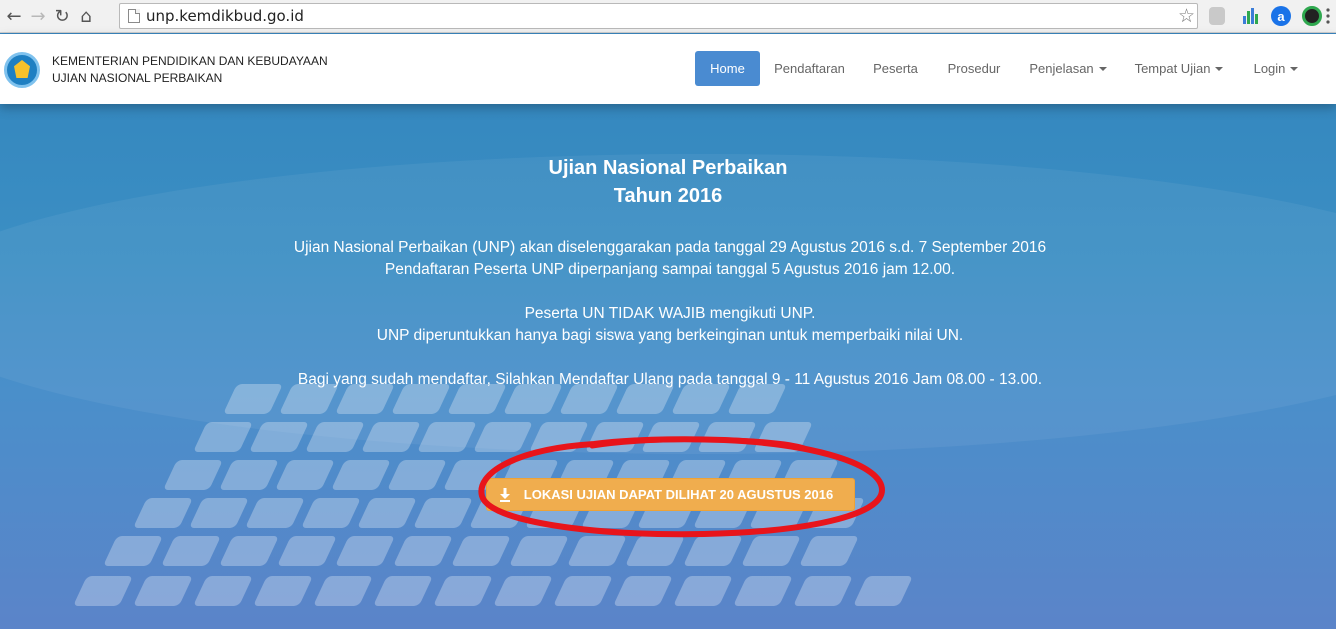  I want to click on hero-title-line2: Tahun 2016, so click(668, 196).